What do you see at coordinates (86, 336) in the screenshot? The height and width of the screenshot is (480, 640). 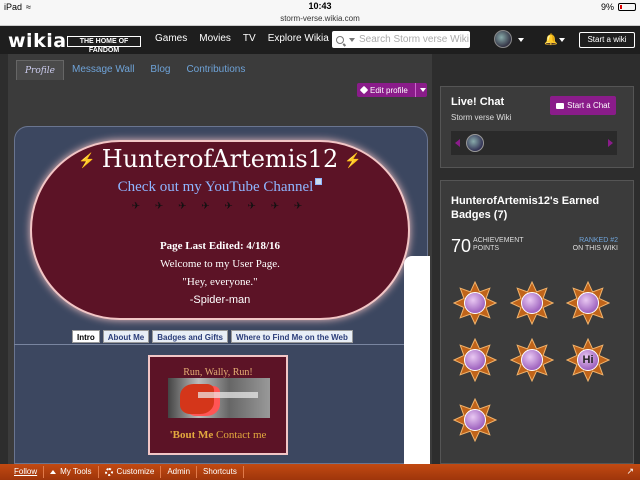 I see `subtab-intro: Intro` at bounding box center [86, 336].